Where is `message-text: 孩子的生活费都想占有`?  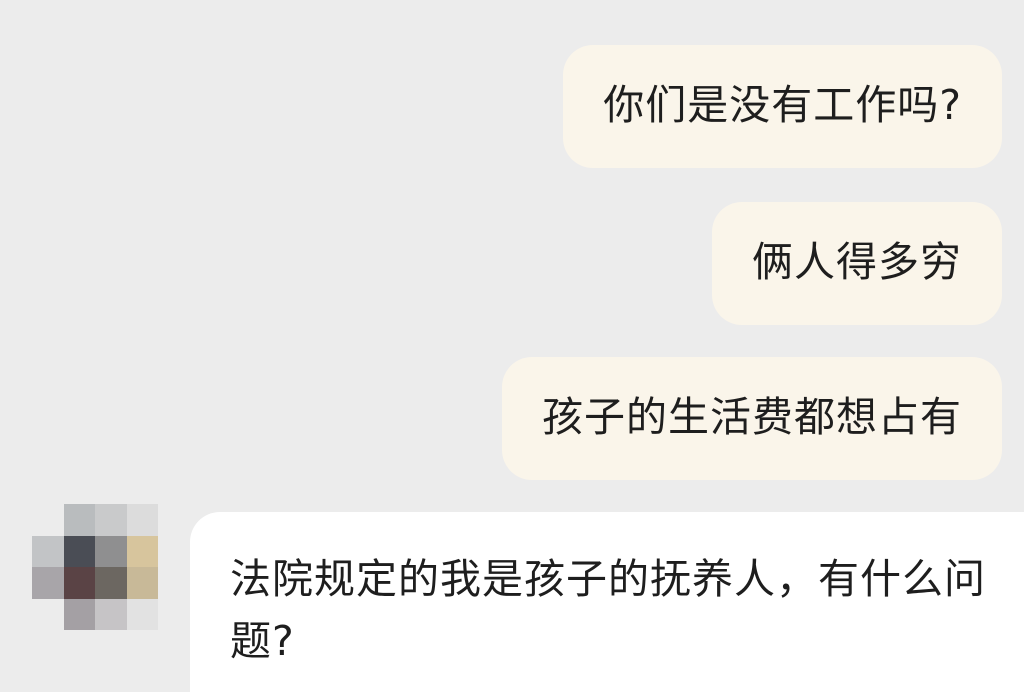
message-text: 孩子的生活费都想占有 is located at coordinates (752, 417).